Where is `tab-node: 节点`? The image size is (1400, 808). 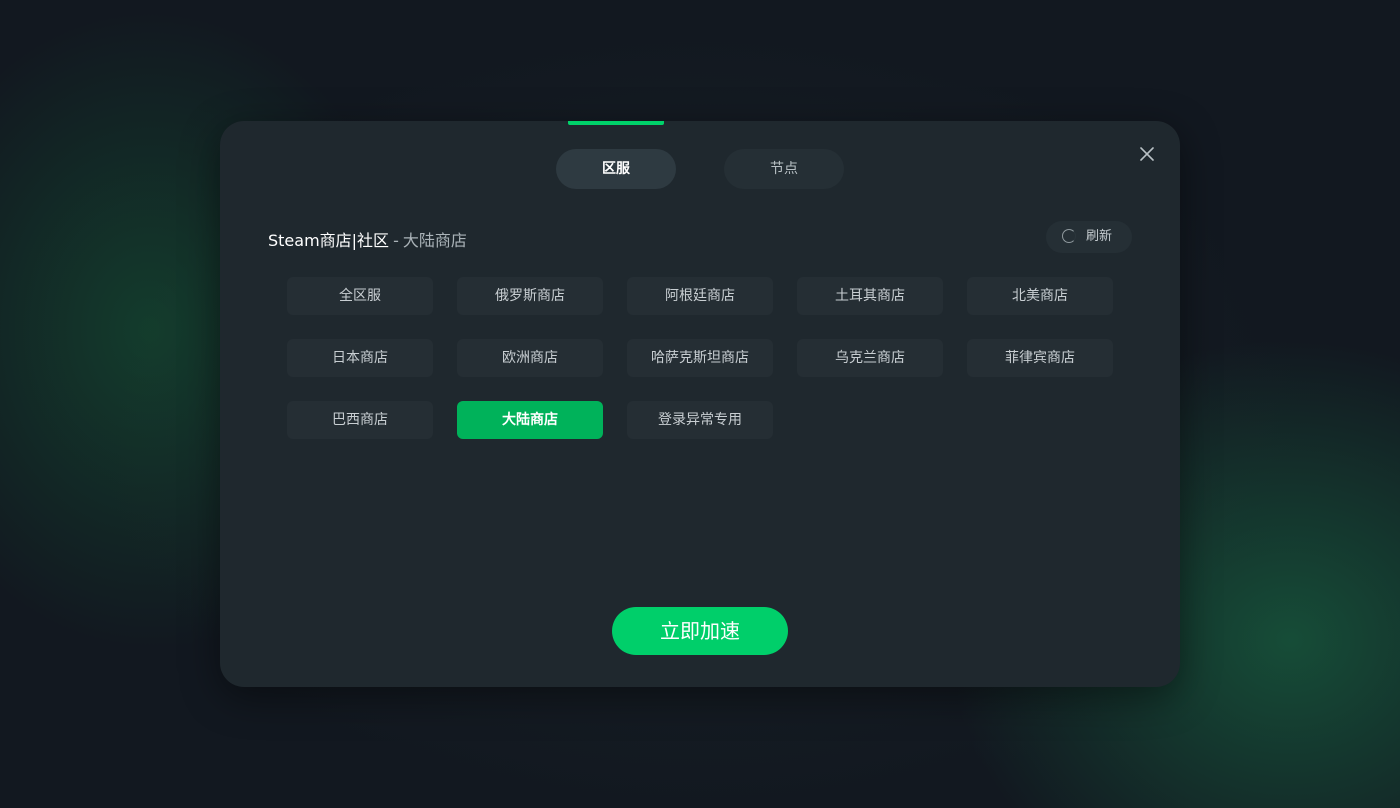 tab-node: 节点 is located at coordinates (784, 169).